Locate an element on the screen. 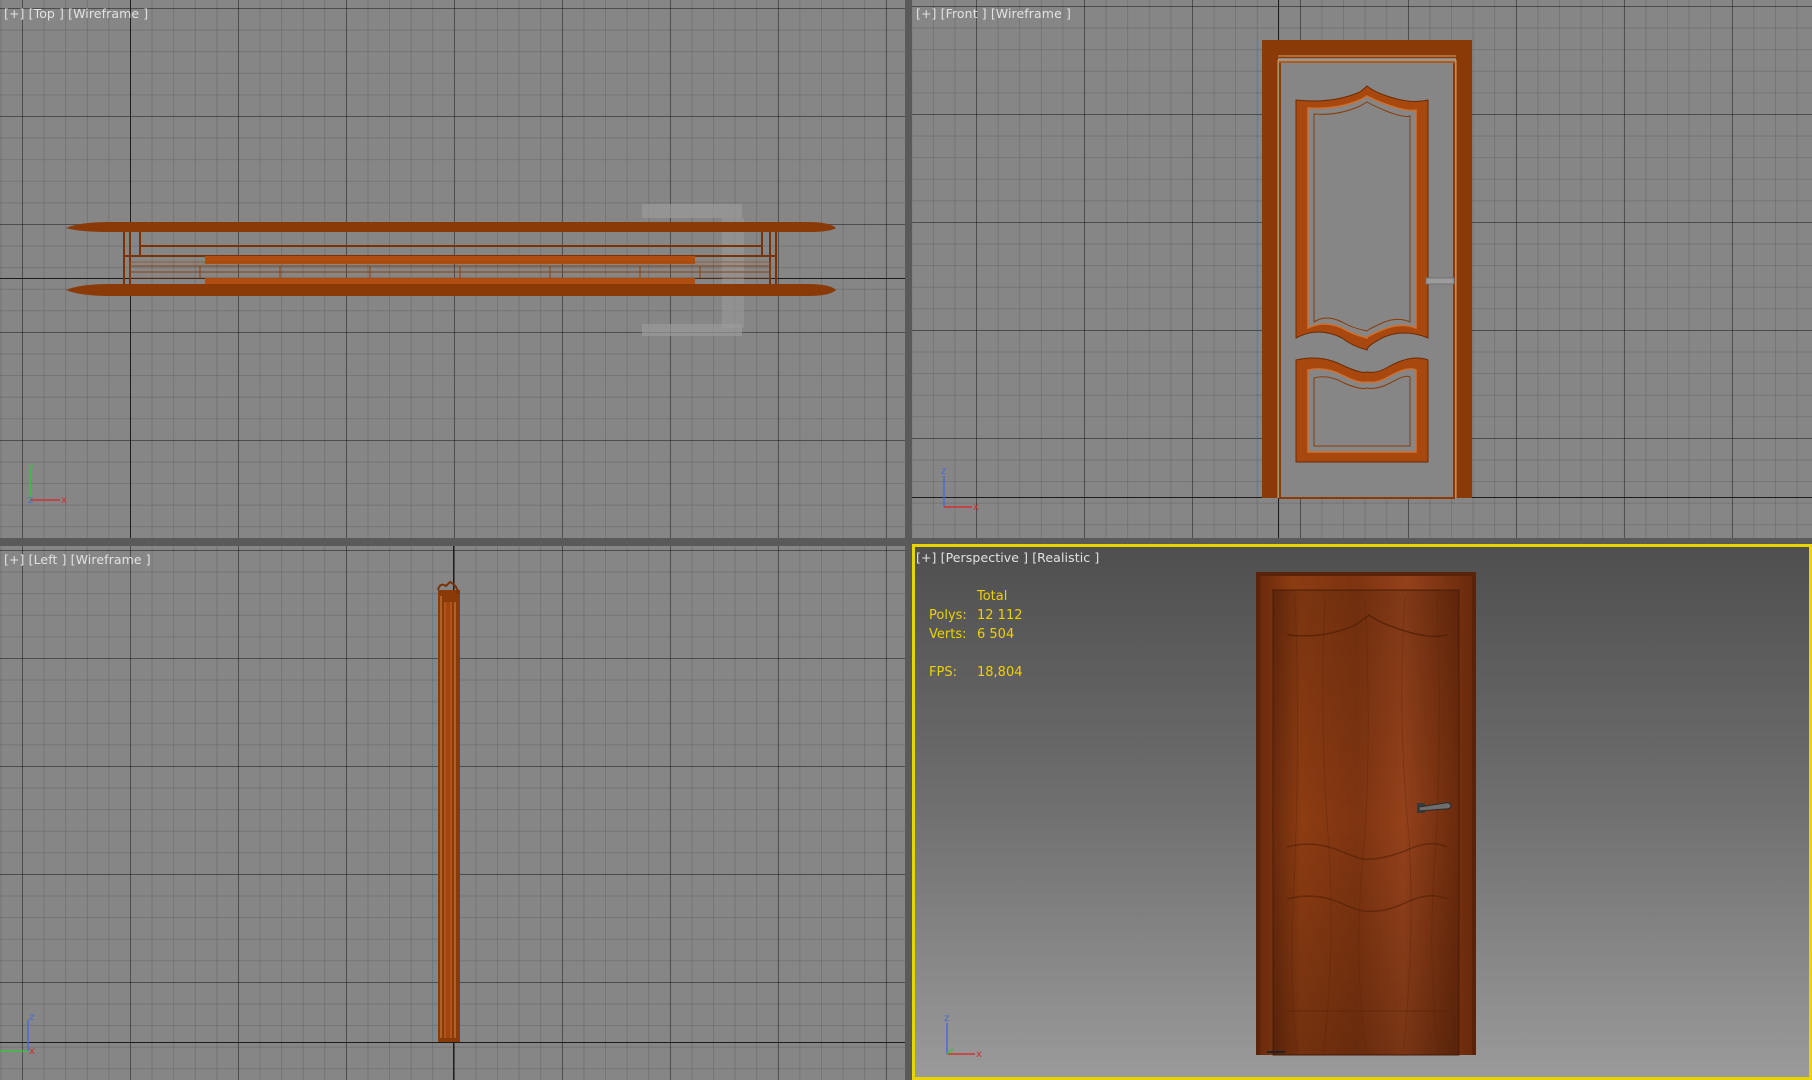 The height and width of the screenshot is (1080, 1812). stats-verts-label: Verts: is located at coordinates (948, 634).